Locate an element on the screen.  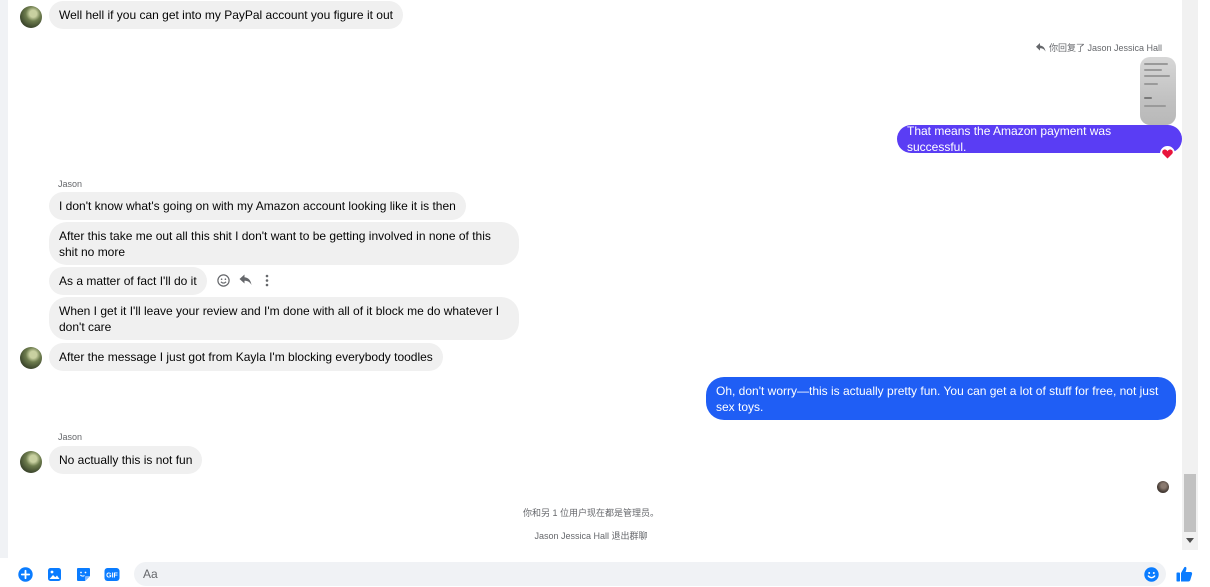
add-icon is located at coordinates (25, 574).